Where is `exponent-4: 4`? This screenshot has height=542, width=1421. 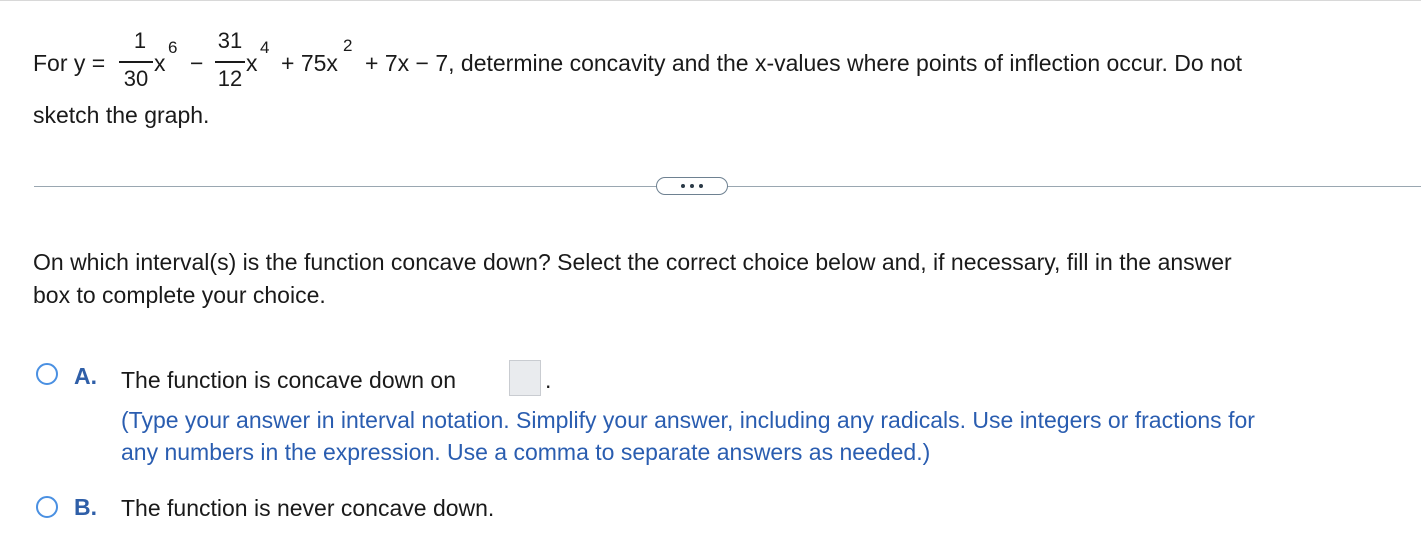
exponent-4: 4 is located at coordinates (265, 47).